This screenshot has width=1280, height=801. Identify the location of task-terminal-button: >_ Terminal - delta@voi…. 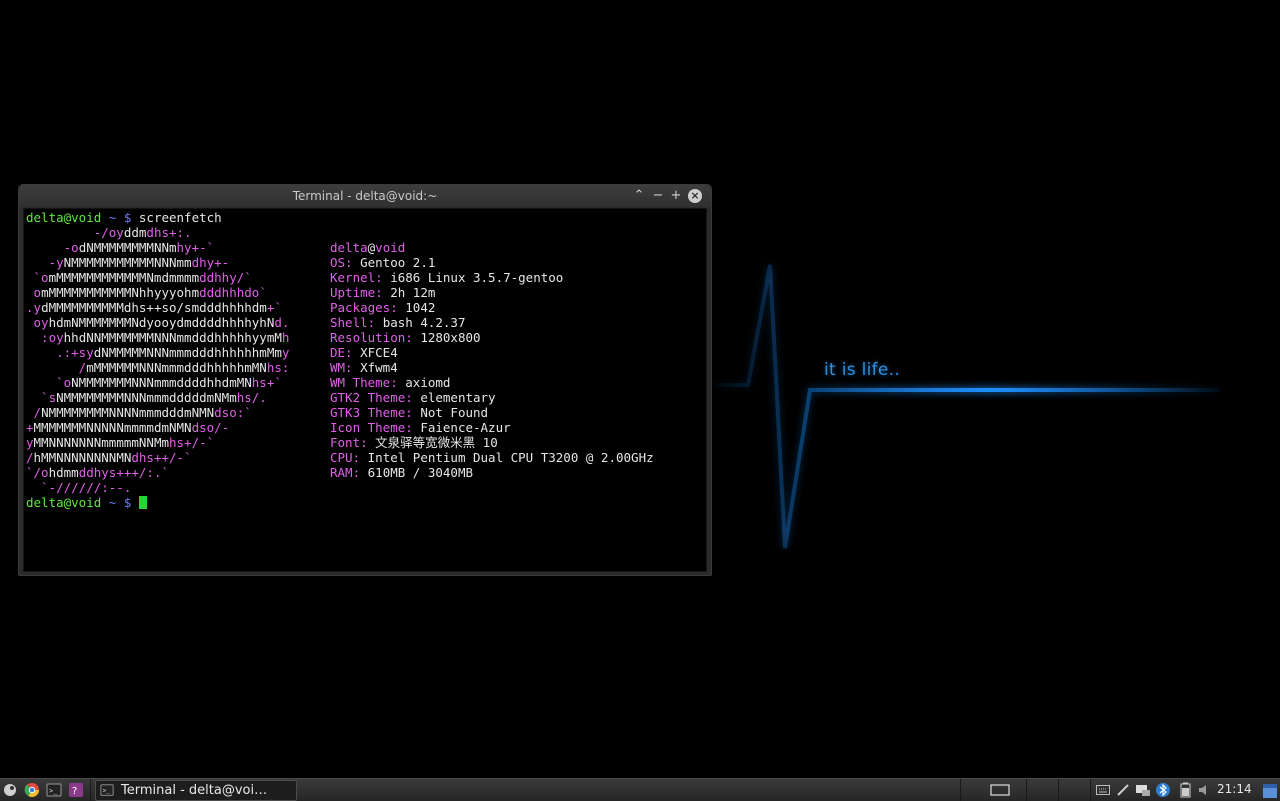
(196, 790).